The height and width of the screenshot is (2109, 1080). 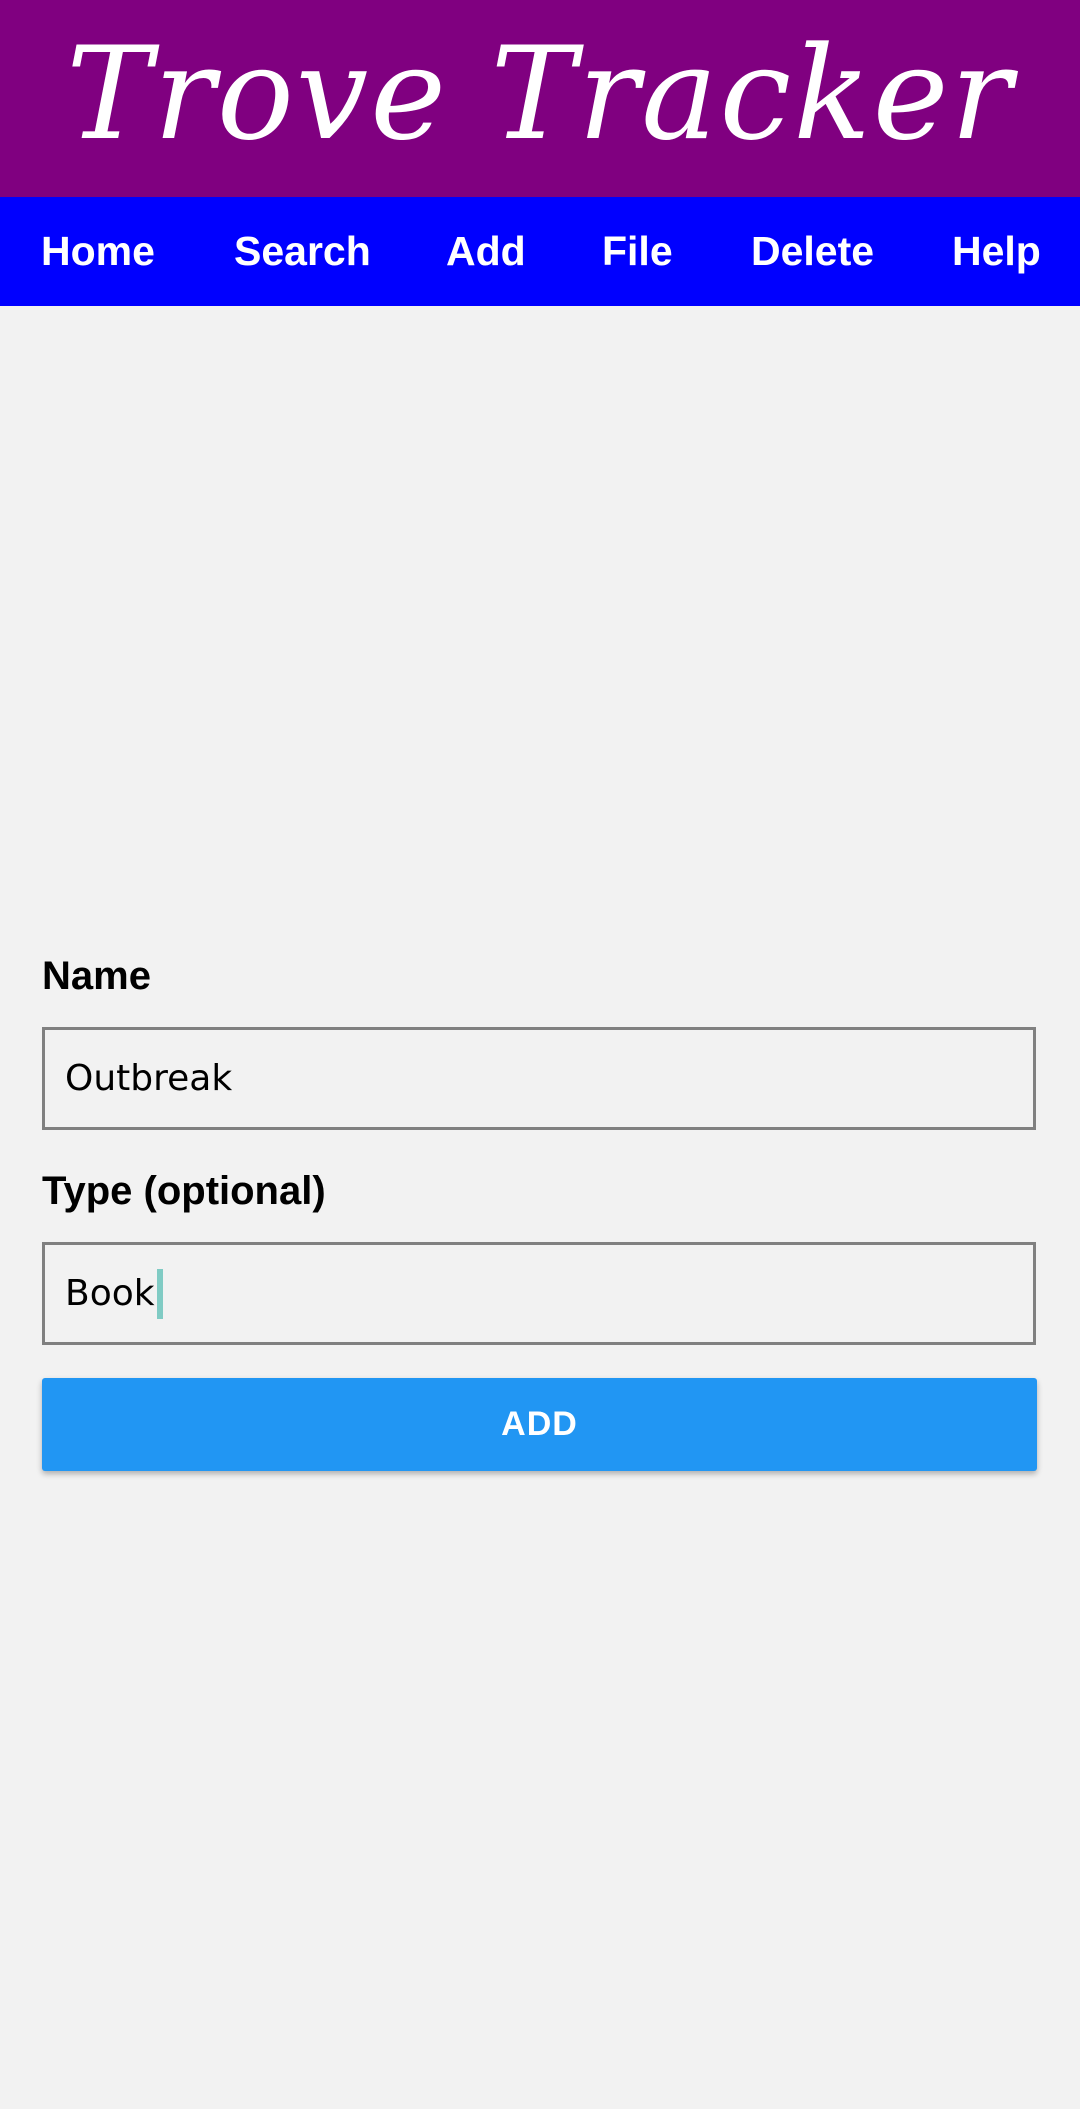 What do you see at coordinates (996, 251) in the screenshot?
I see `nav-item-help: Help` at bounding box center [996, 251].